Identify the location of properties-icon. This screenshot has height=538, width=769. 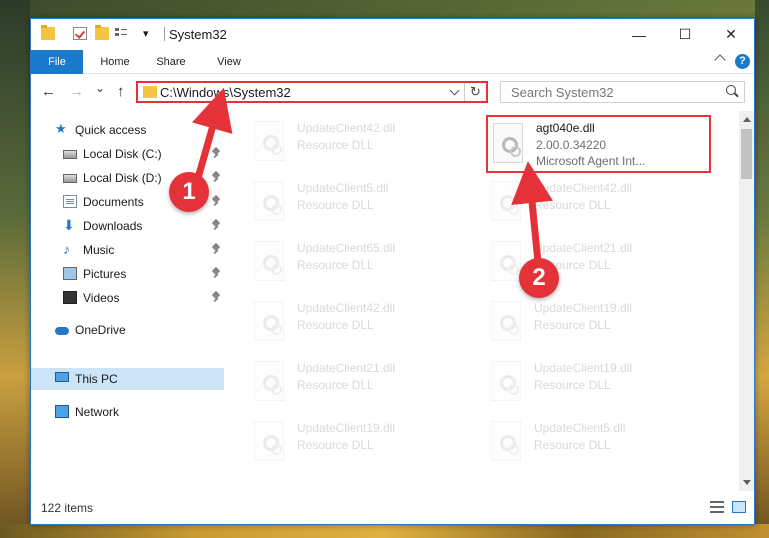
(80, 33).